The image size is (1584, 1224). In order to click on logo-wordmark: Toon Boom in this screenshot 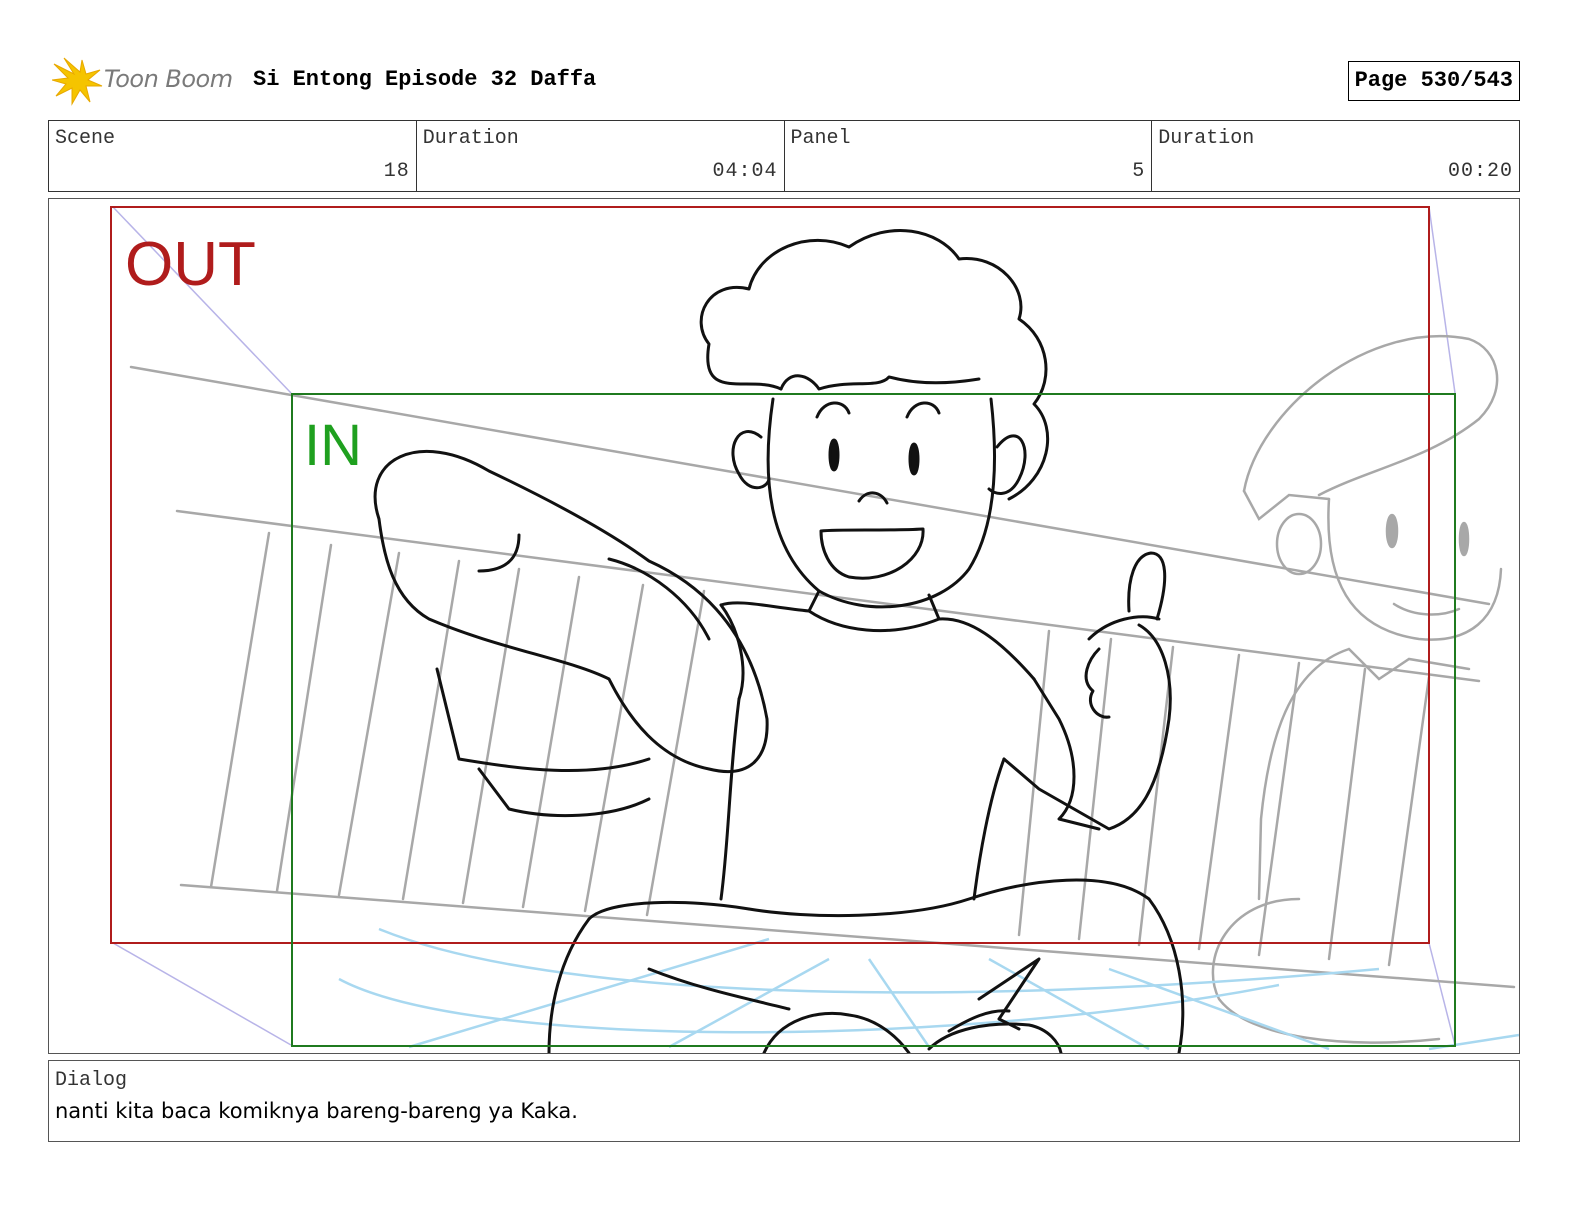, I will do `click(168, 79)`.